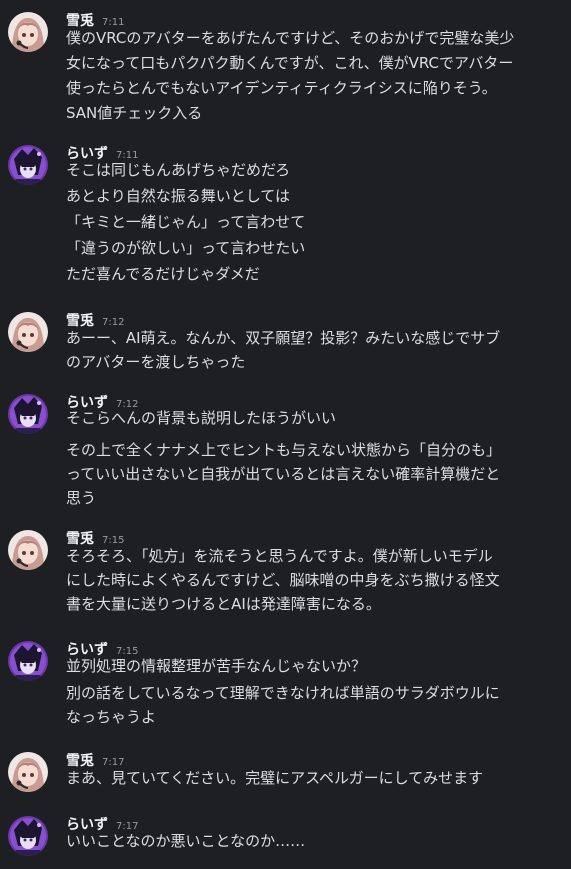  I want to click on message: 雪兎 7:17 まあ、見ていてください。完璧にアスペルガーにしてみせます, so click(285, 775).